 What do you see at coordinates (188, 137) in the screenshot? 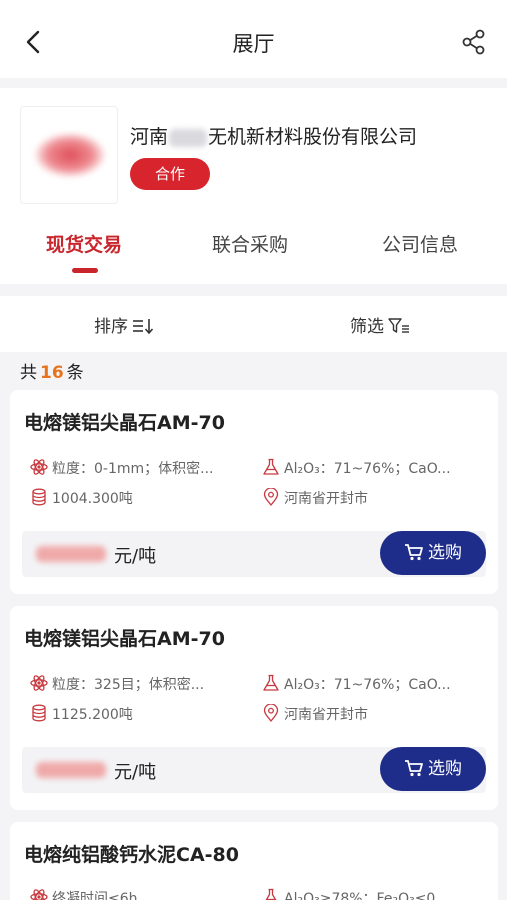
I see `redacted-text` at bounding box center [188, 137].